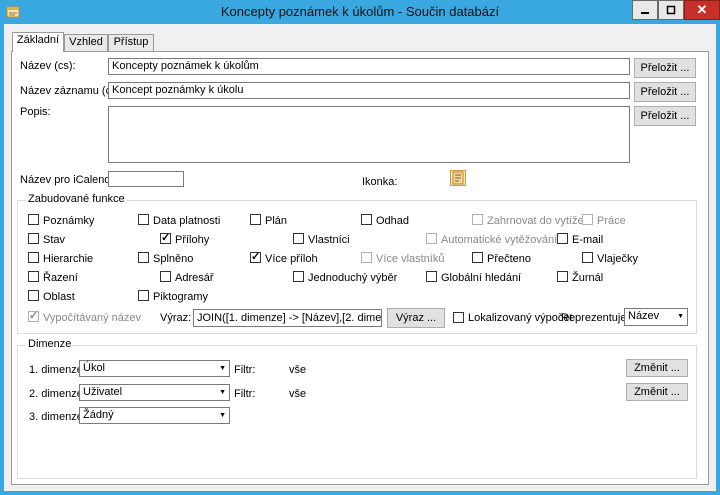 The height and width of the screenshot is (495, 720). I want to click on dimension-3-select: Žádný ▼, so click(154, 415).